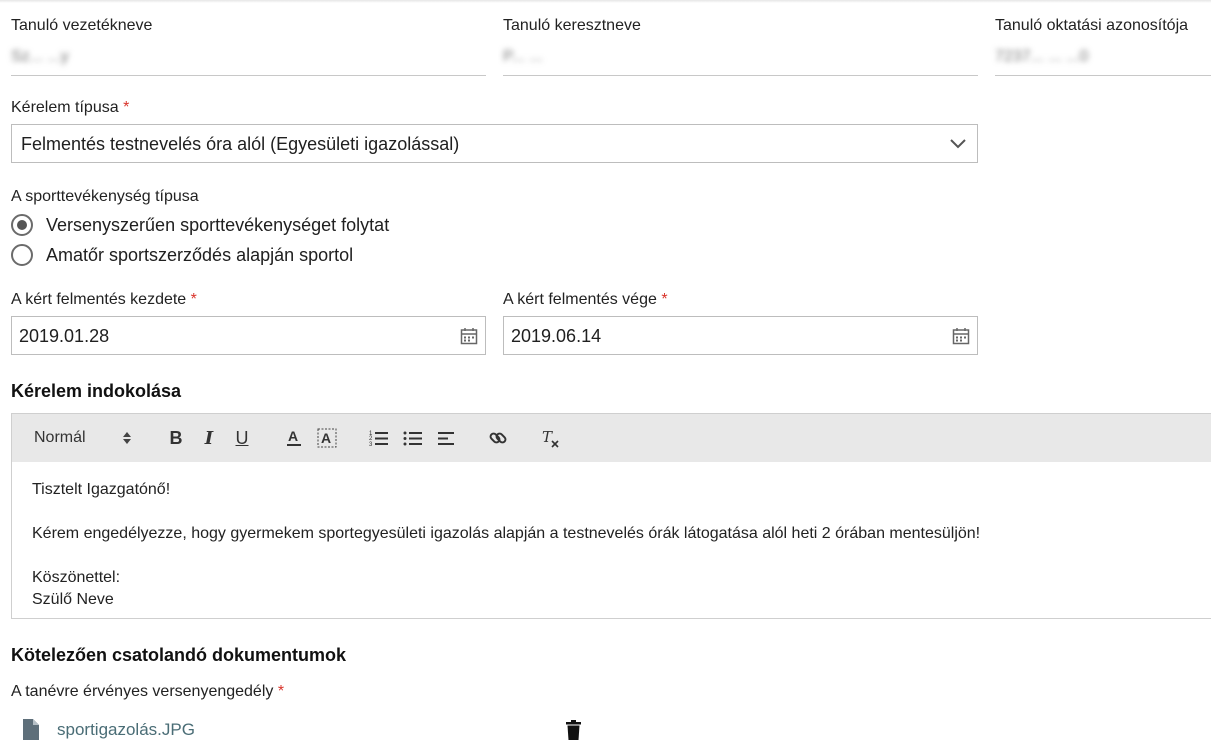  What do you see at coordinates (73, 599) in the screenshot?
I see `editor-line: Szülő Neve` at bounding box center [73, 599].